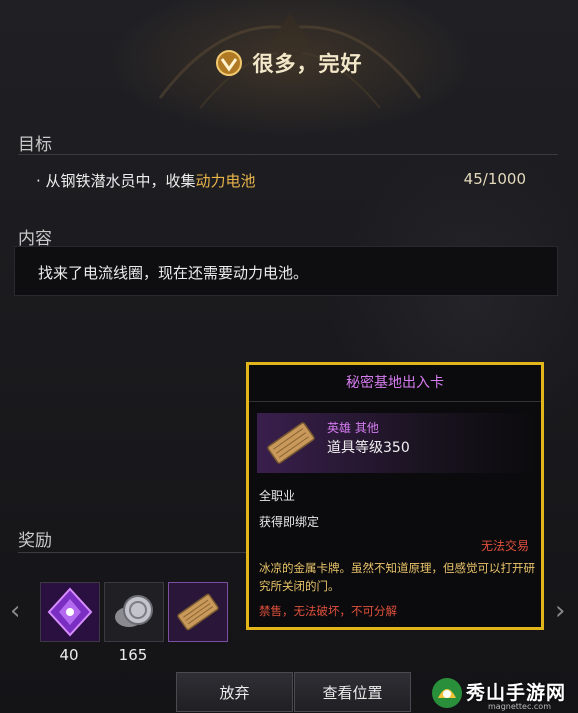 The width and height of the screenshot is (578, 713). What do you see at coordinates (494, 179) in the screenshot?
I see `objective-progress: 45/1000` at bounding box center [494, 179].